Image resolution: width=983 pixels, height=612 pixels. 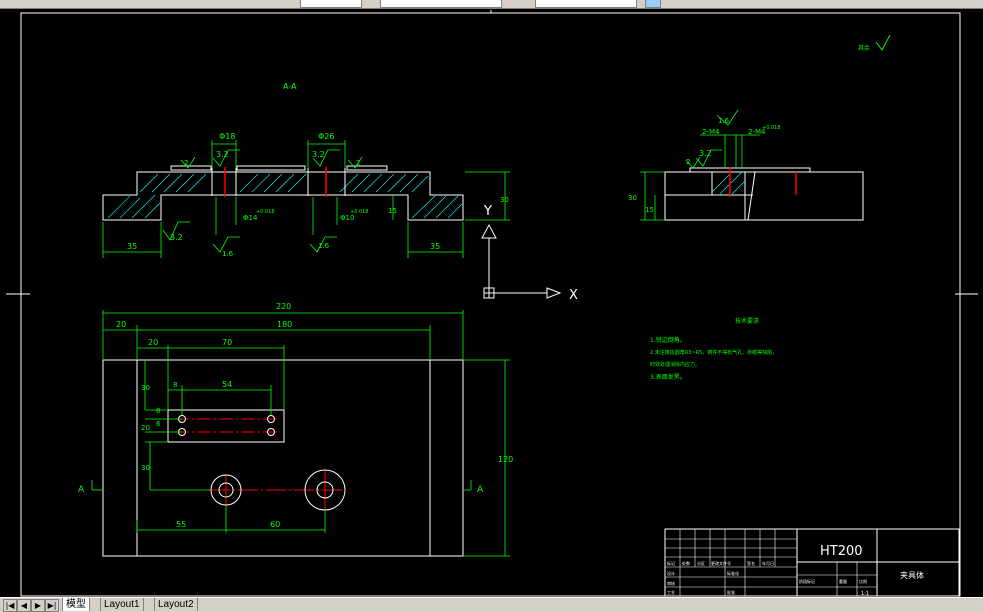 I want to click on ucs-x-label: X, so click(x=573, y=295).